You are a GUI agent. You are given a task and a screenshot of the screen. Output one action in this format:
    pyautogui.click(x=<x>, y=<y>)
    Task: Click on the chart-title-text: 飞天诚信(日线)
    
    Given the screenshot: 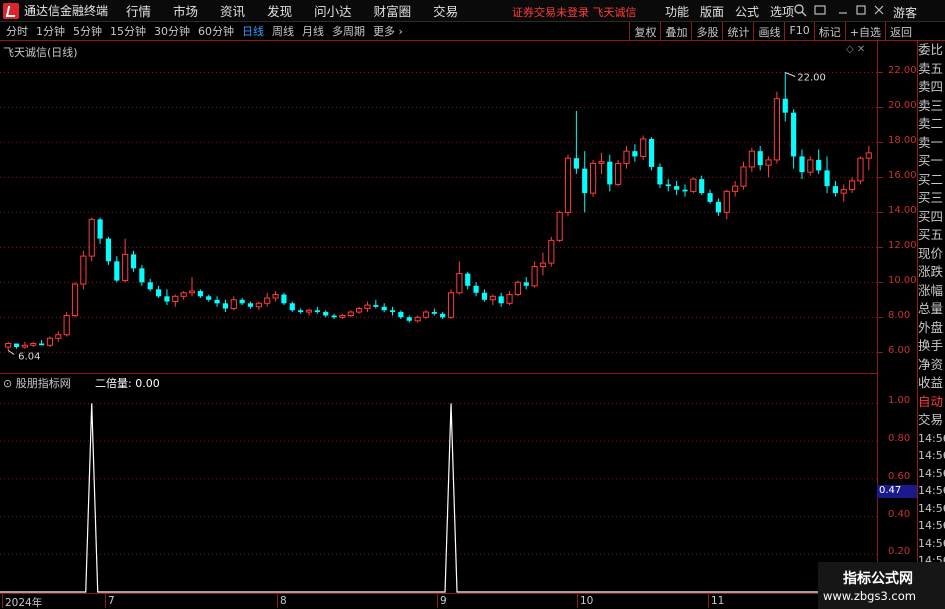 What is the action you would take?
    pyautogui.click(x=40, y=52)
    